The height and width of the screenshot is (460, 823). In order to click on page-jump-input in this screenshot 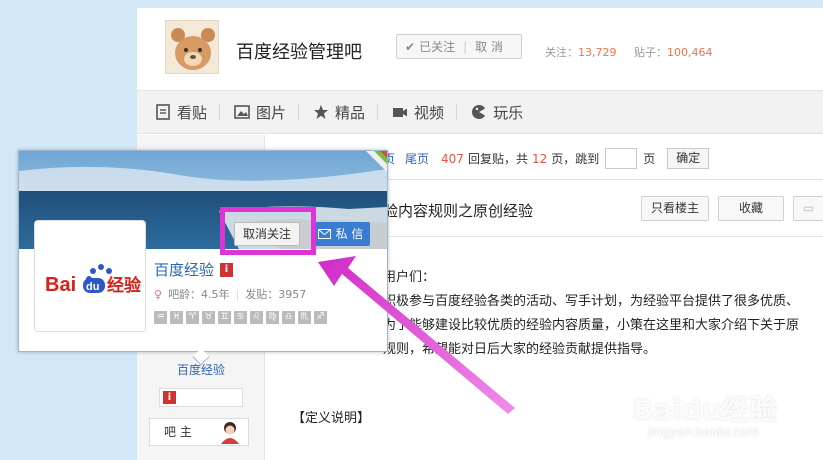, I will do `click(621, 158)`.